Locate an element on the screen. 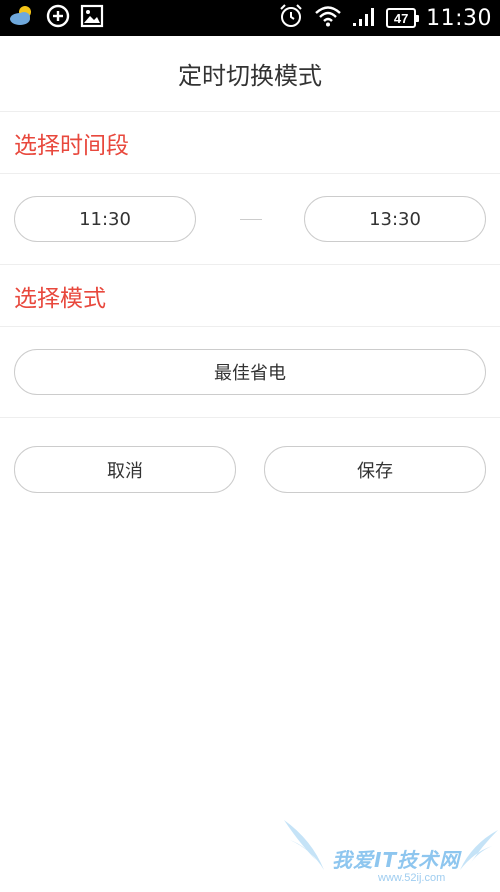 Image resolution: width=500 pixels, height=892 pixels. end-time-button: 13:30 is located at coordinates (395, 219).